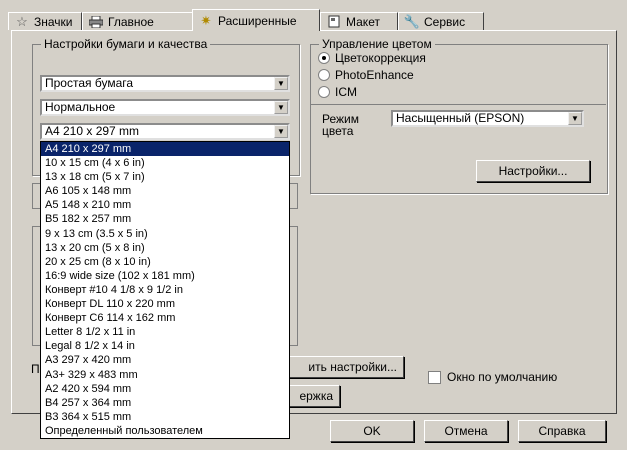 The image size is (627, 450). Describe the element at coordinates (206, 20) in the screenshot. I see `sparkle-icon: ✷` at that location.